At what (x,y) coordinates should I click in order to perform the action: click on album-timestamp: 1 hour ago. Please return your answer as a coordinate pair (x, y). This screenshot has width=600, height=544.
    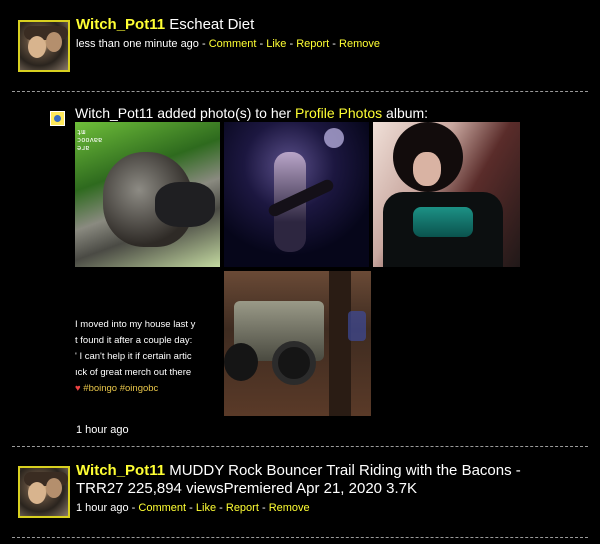
    Looking at the image, I should click on (102, 430).